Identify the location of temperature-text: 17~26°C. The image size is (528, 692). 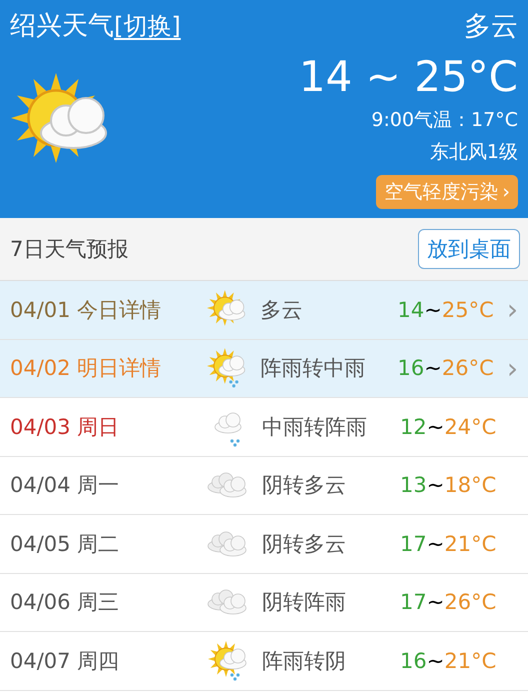
(449, 602).